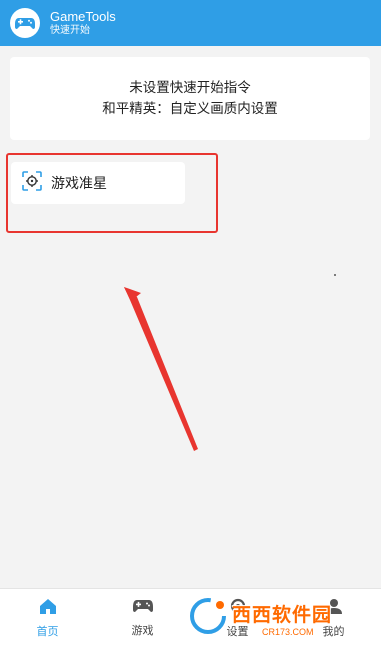 The width and height of the screenshot is (381, 646). What do you see at coordinates (190, 108) in the screenshot?
I see `info-line-2: 和平精英：自定义画质内设置` at bounding box center [190, 108].